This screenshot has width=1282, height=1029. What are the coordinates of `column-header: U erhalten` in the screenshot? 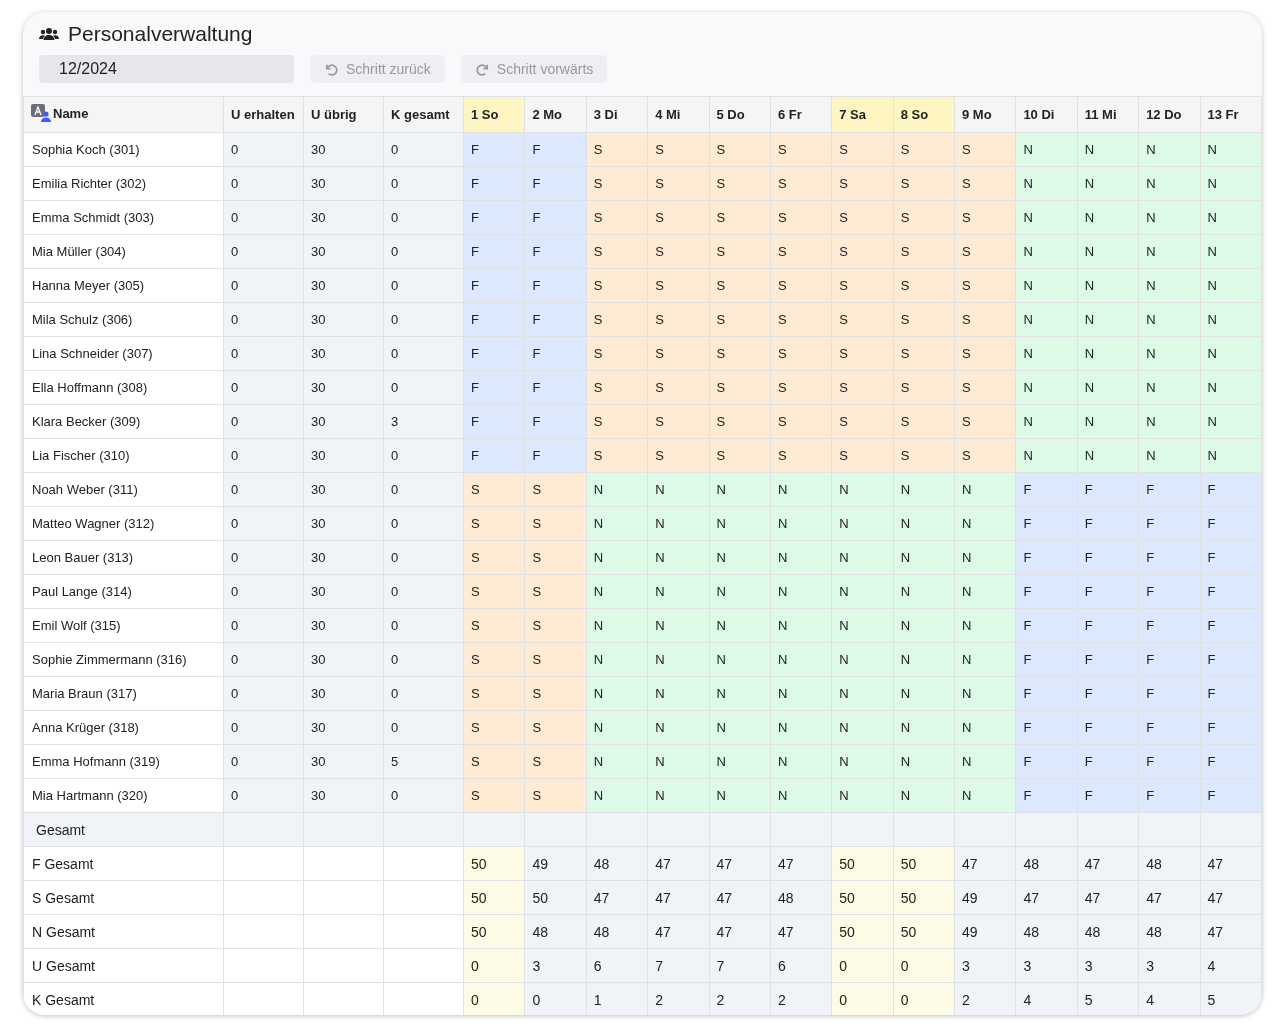 It's located at (263, 114).